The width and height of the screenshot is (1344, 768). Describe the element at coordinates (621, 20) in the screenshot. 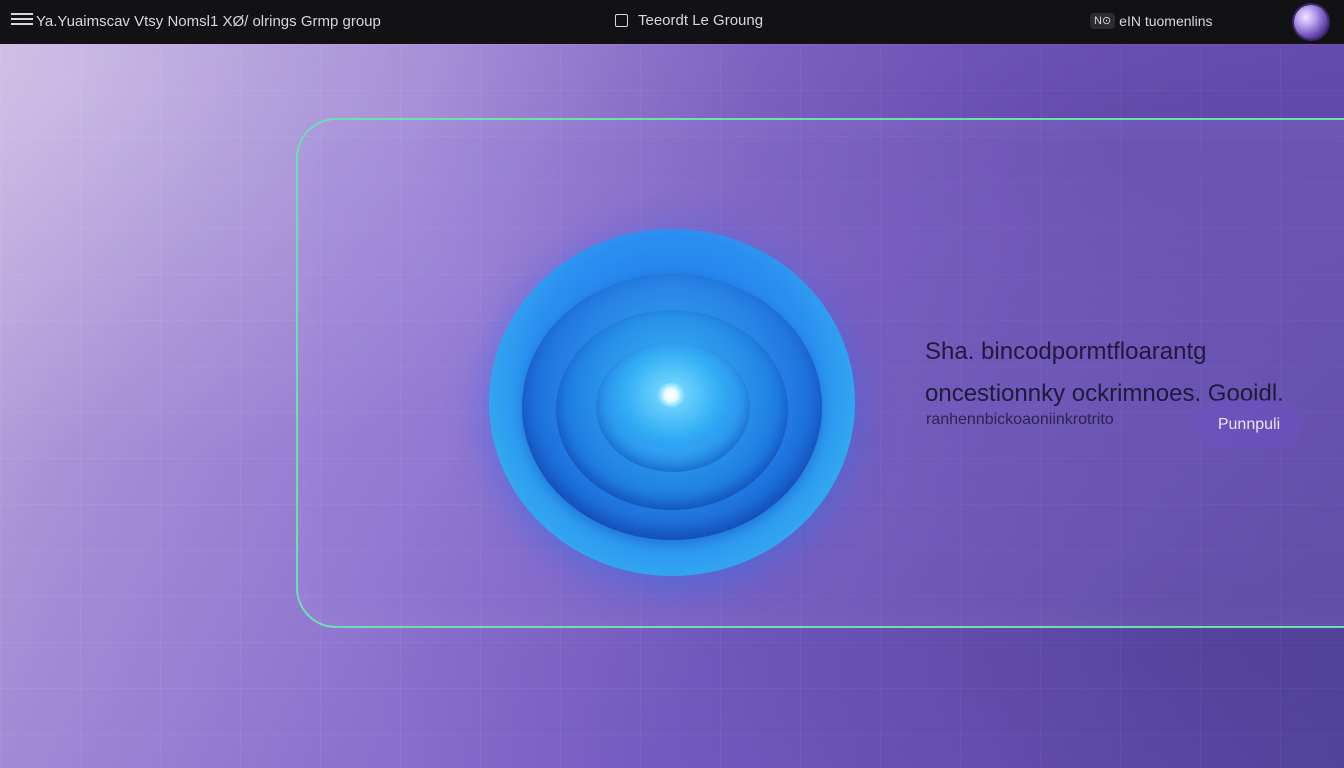

I see `window-icon` at that location.